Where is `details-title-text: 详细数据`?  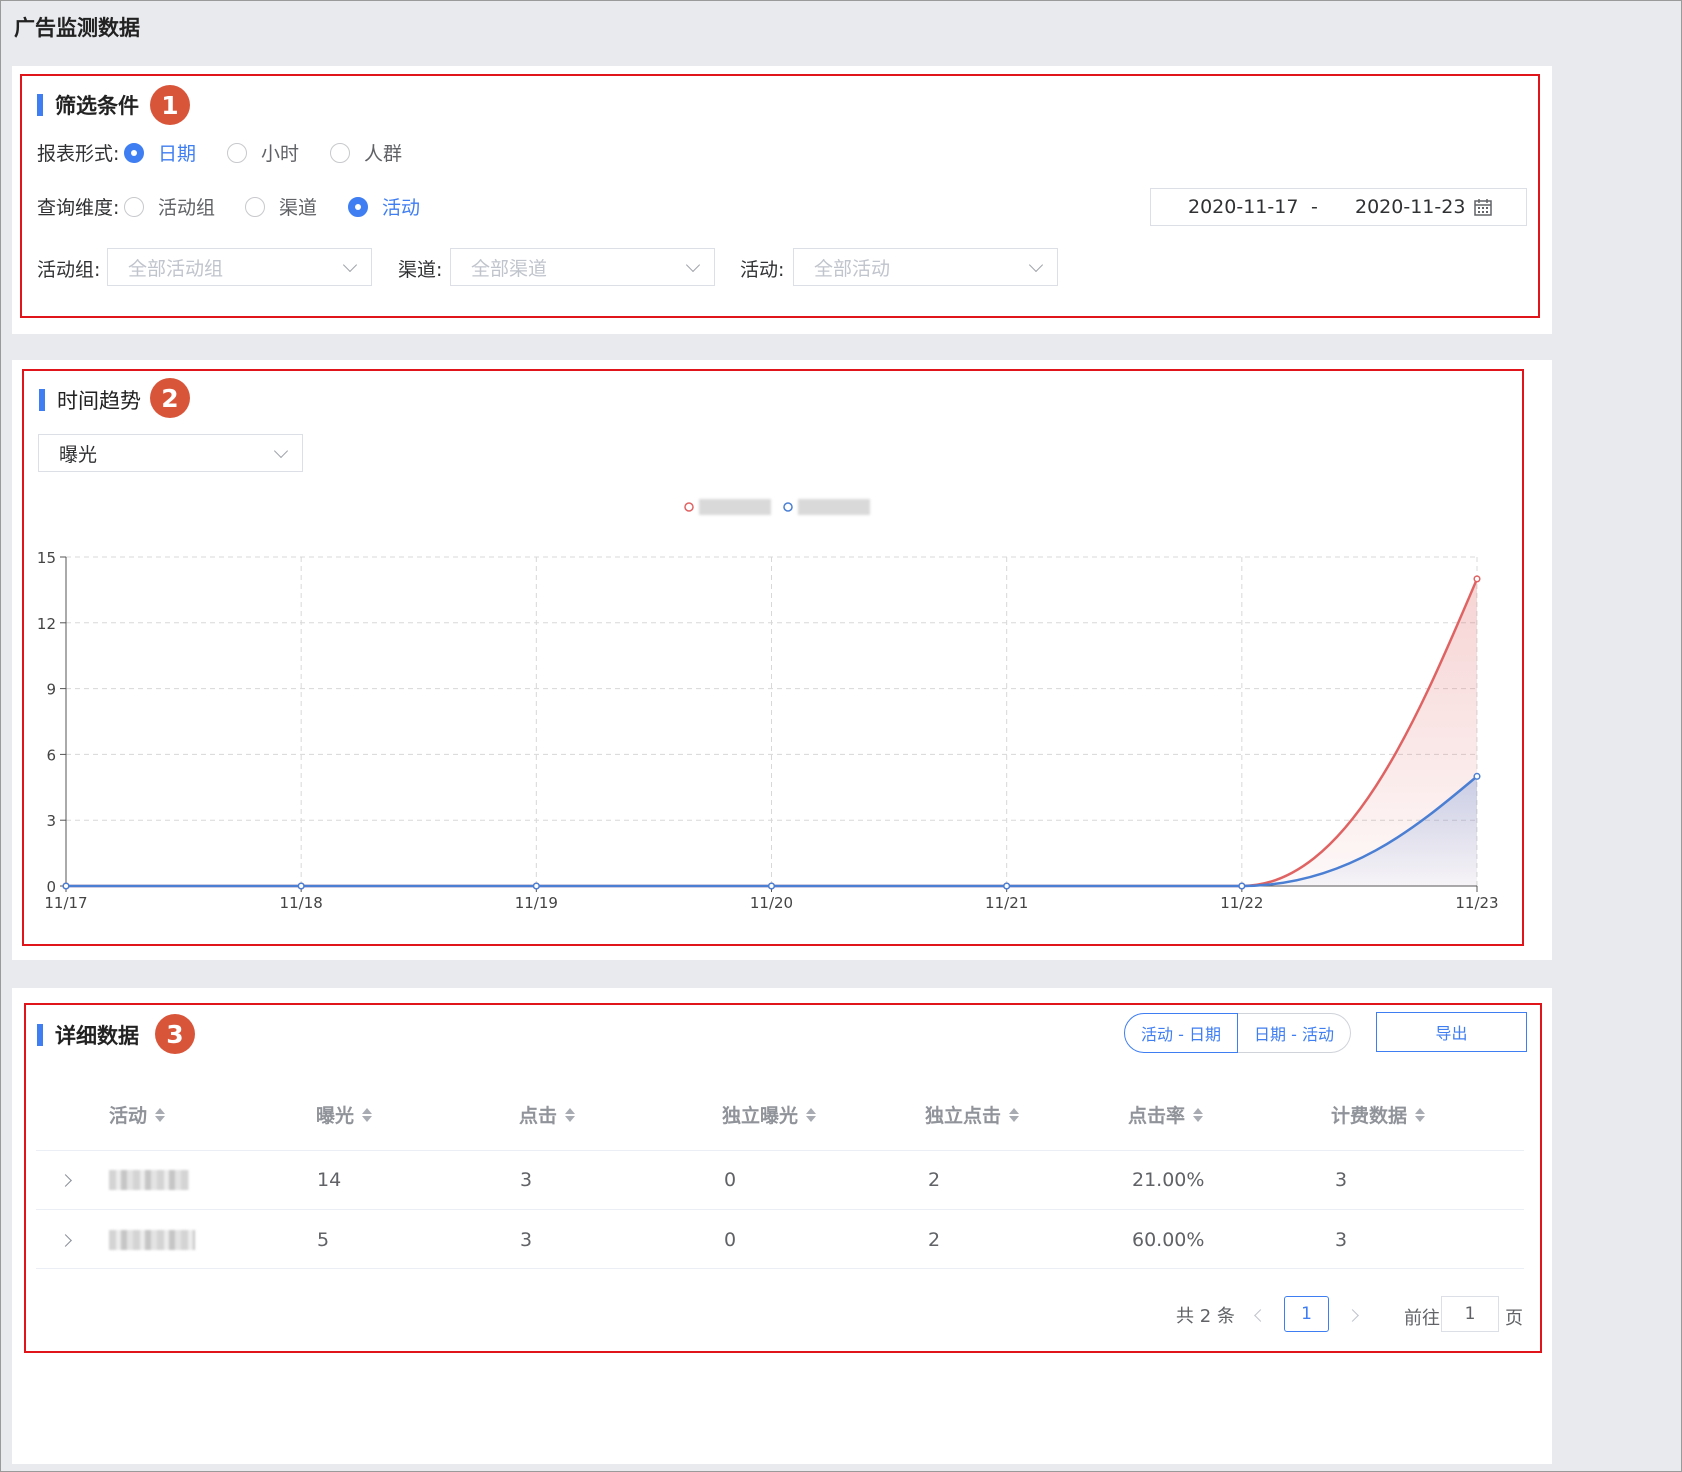
details-title-text: 详细数据 is located at coordinates (97, 1036).